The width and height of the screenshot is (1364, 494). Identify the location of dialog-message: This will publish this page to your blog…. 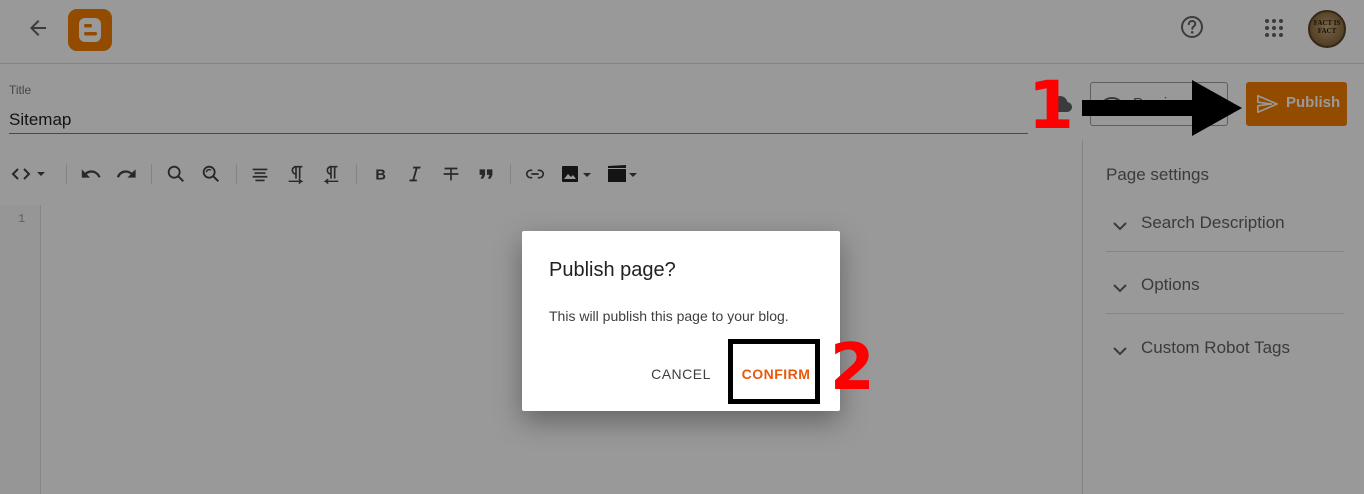
(669, 316).